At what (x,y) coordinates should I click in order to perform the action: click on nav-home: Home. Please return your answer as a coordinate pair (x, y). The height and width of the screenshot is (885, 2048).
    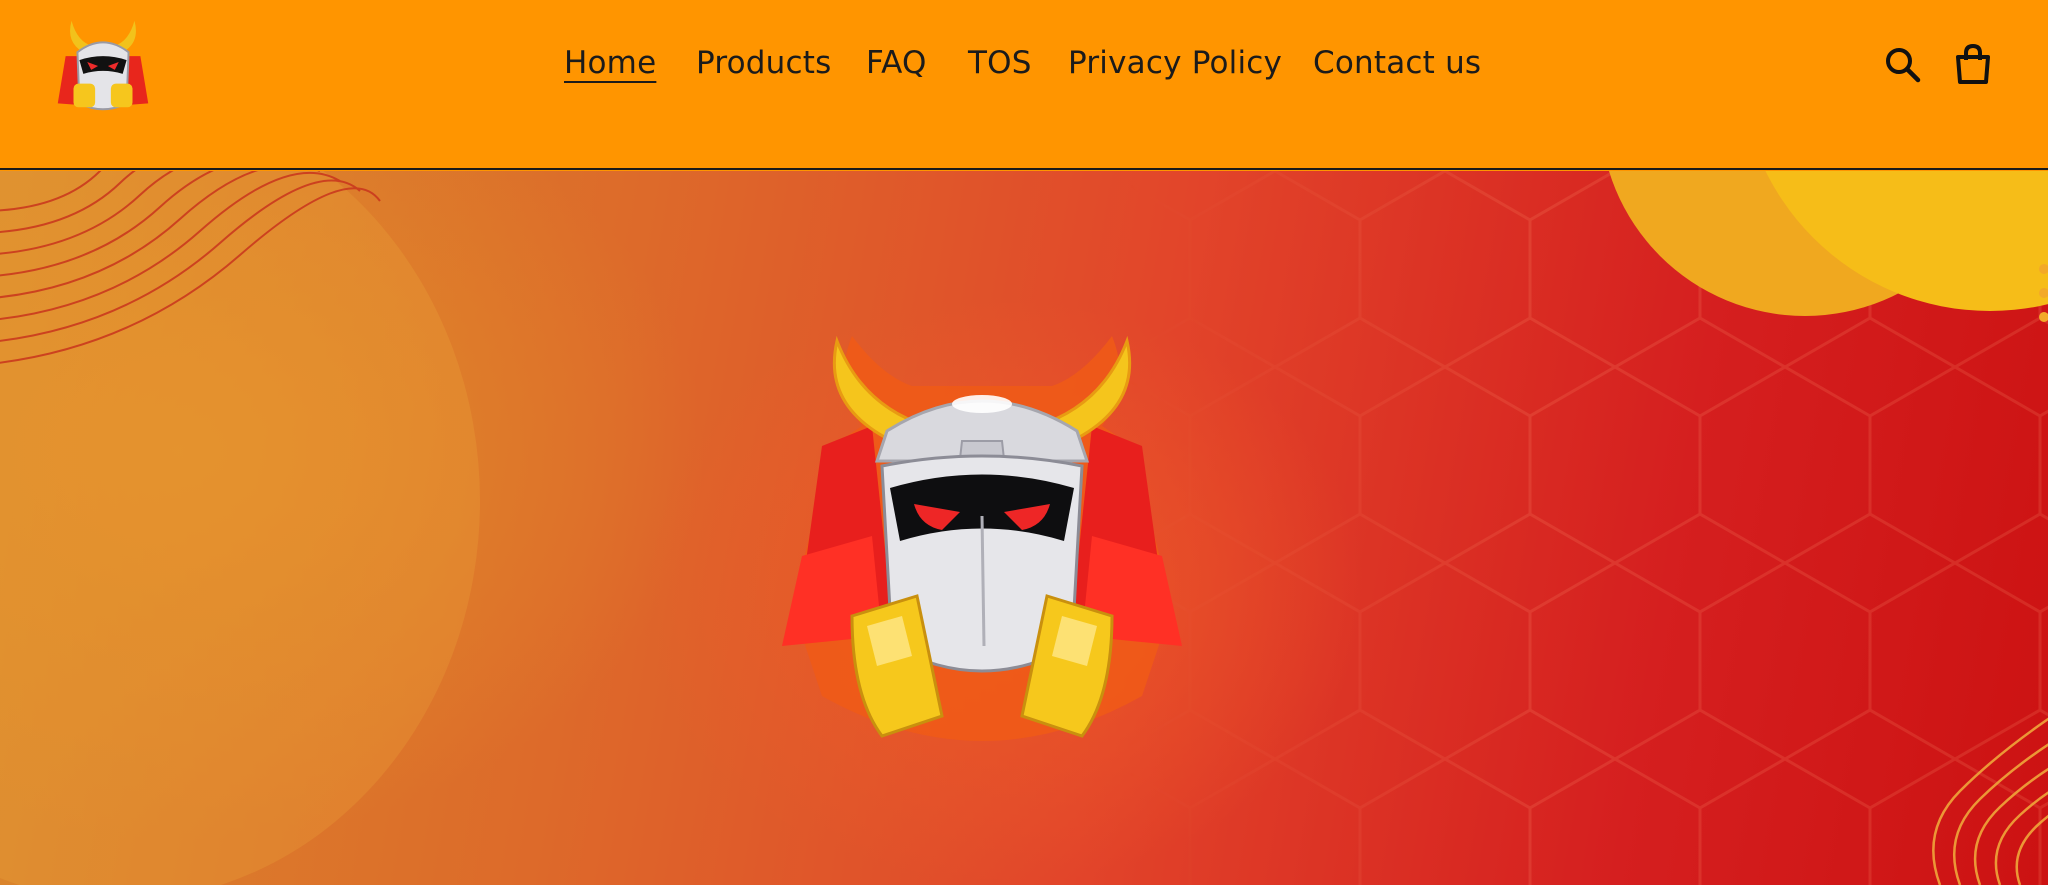
    Looking at the image, I should click on (610, 63).